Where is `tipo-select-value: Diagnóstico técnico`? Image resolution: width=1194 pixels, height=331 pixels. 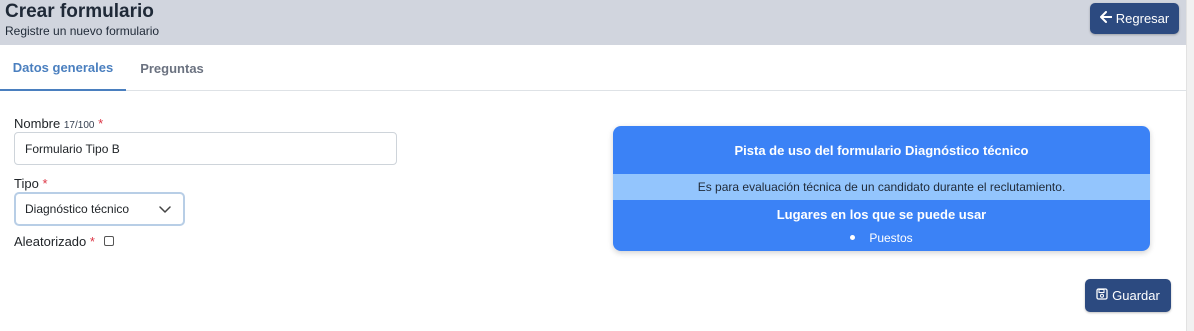 tipo-select-value: Diagnóstico técnico is located at coordinates (77, 209).